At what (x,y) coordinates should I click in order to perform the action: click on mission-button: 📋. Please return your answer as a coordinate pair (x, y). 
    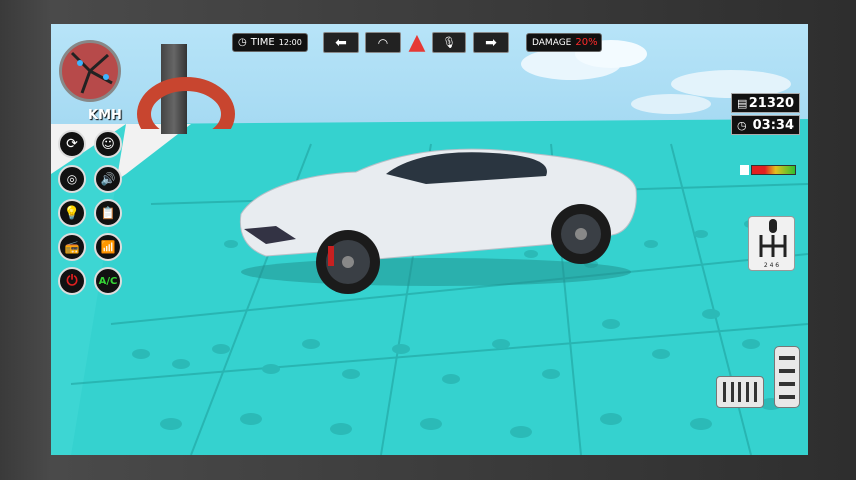
    Looking at the image, I should click on (108, 213).